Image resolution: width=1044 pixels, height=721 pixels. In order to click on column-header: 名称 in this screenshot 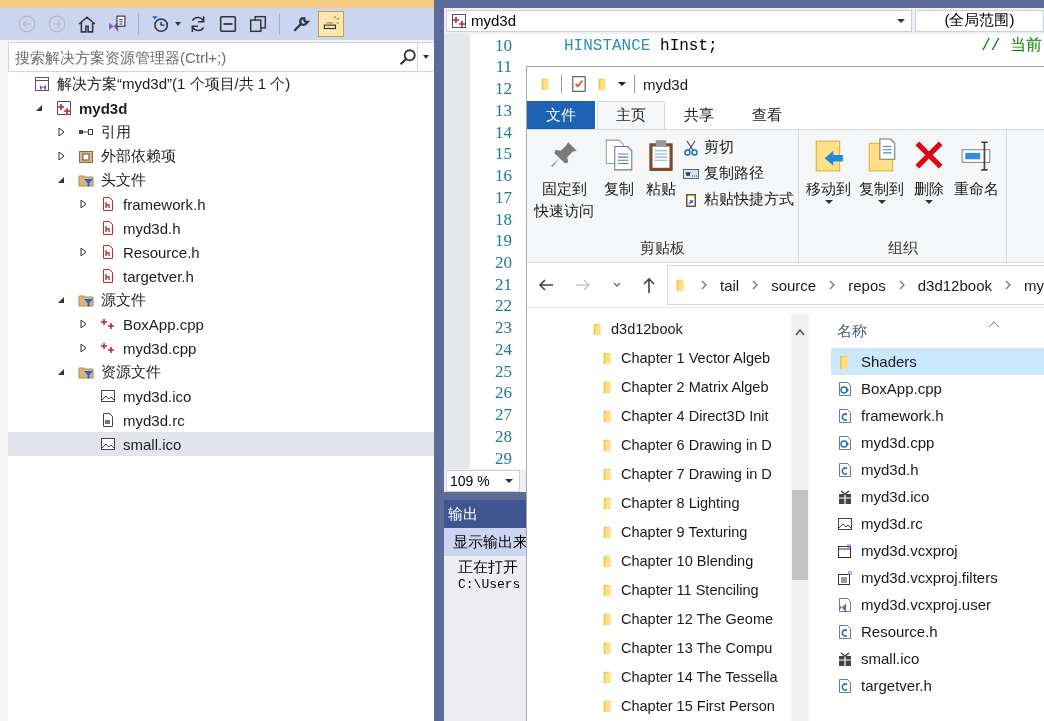, I will do `click(852, 331)`.